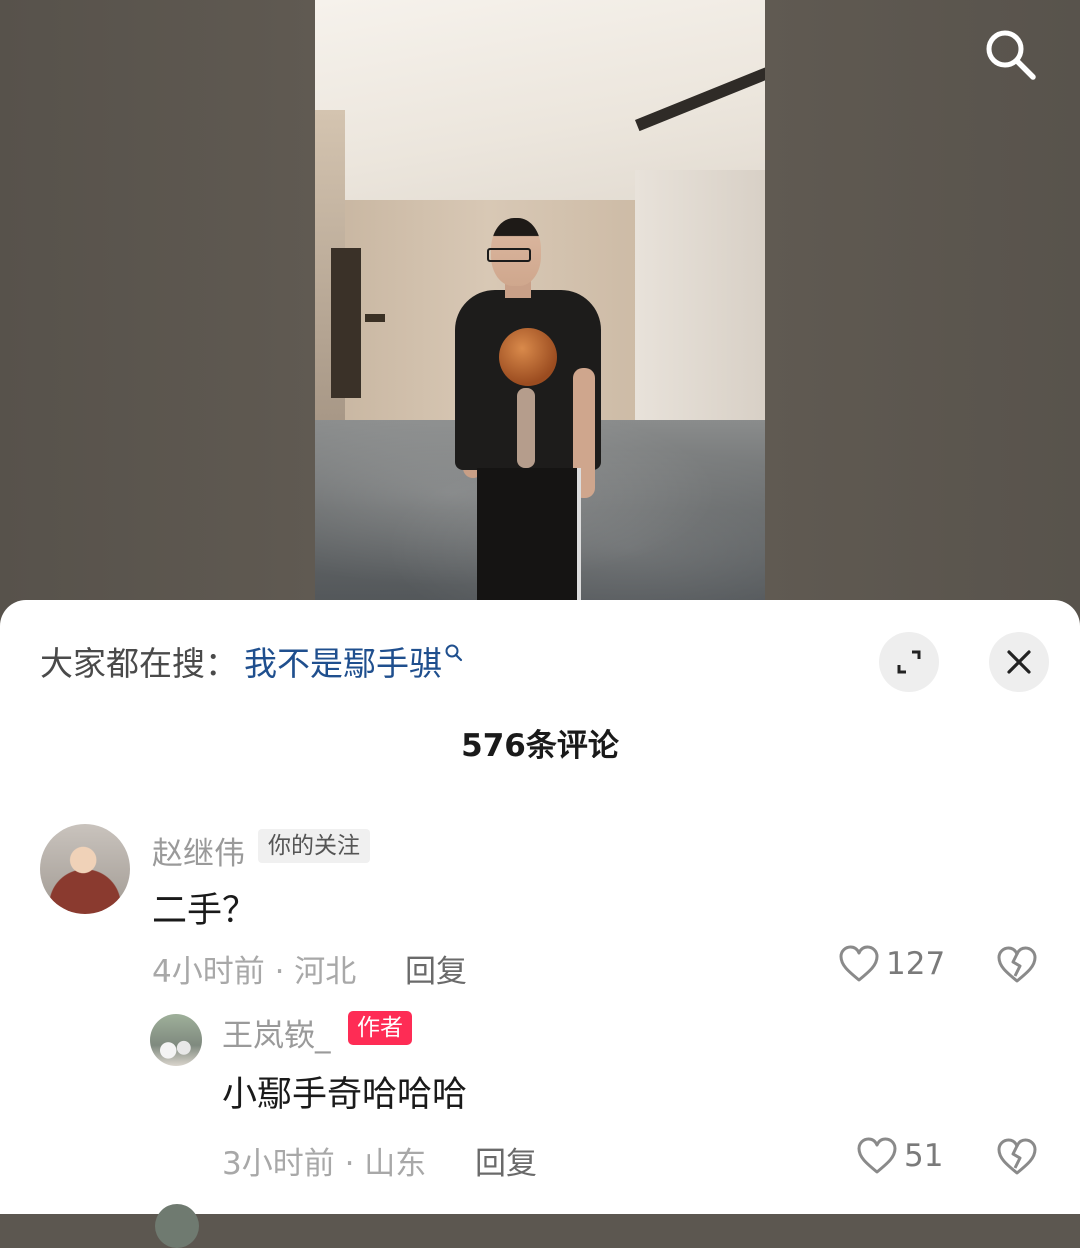  Describe the element at coordinates (324, 1164) in the screenshot. I see `comment-time-location: 3小时前 · 山东` at that location.